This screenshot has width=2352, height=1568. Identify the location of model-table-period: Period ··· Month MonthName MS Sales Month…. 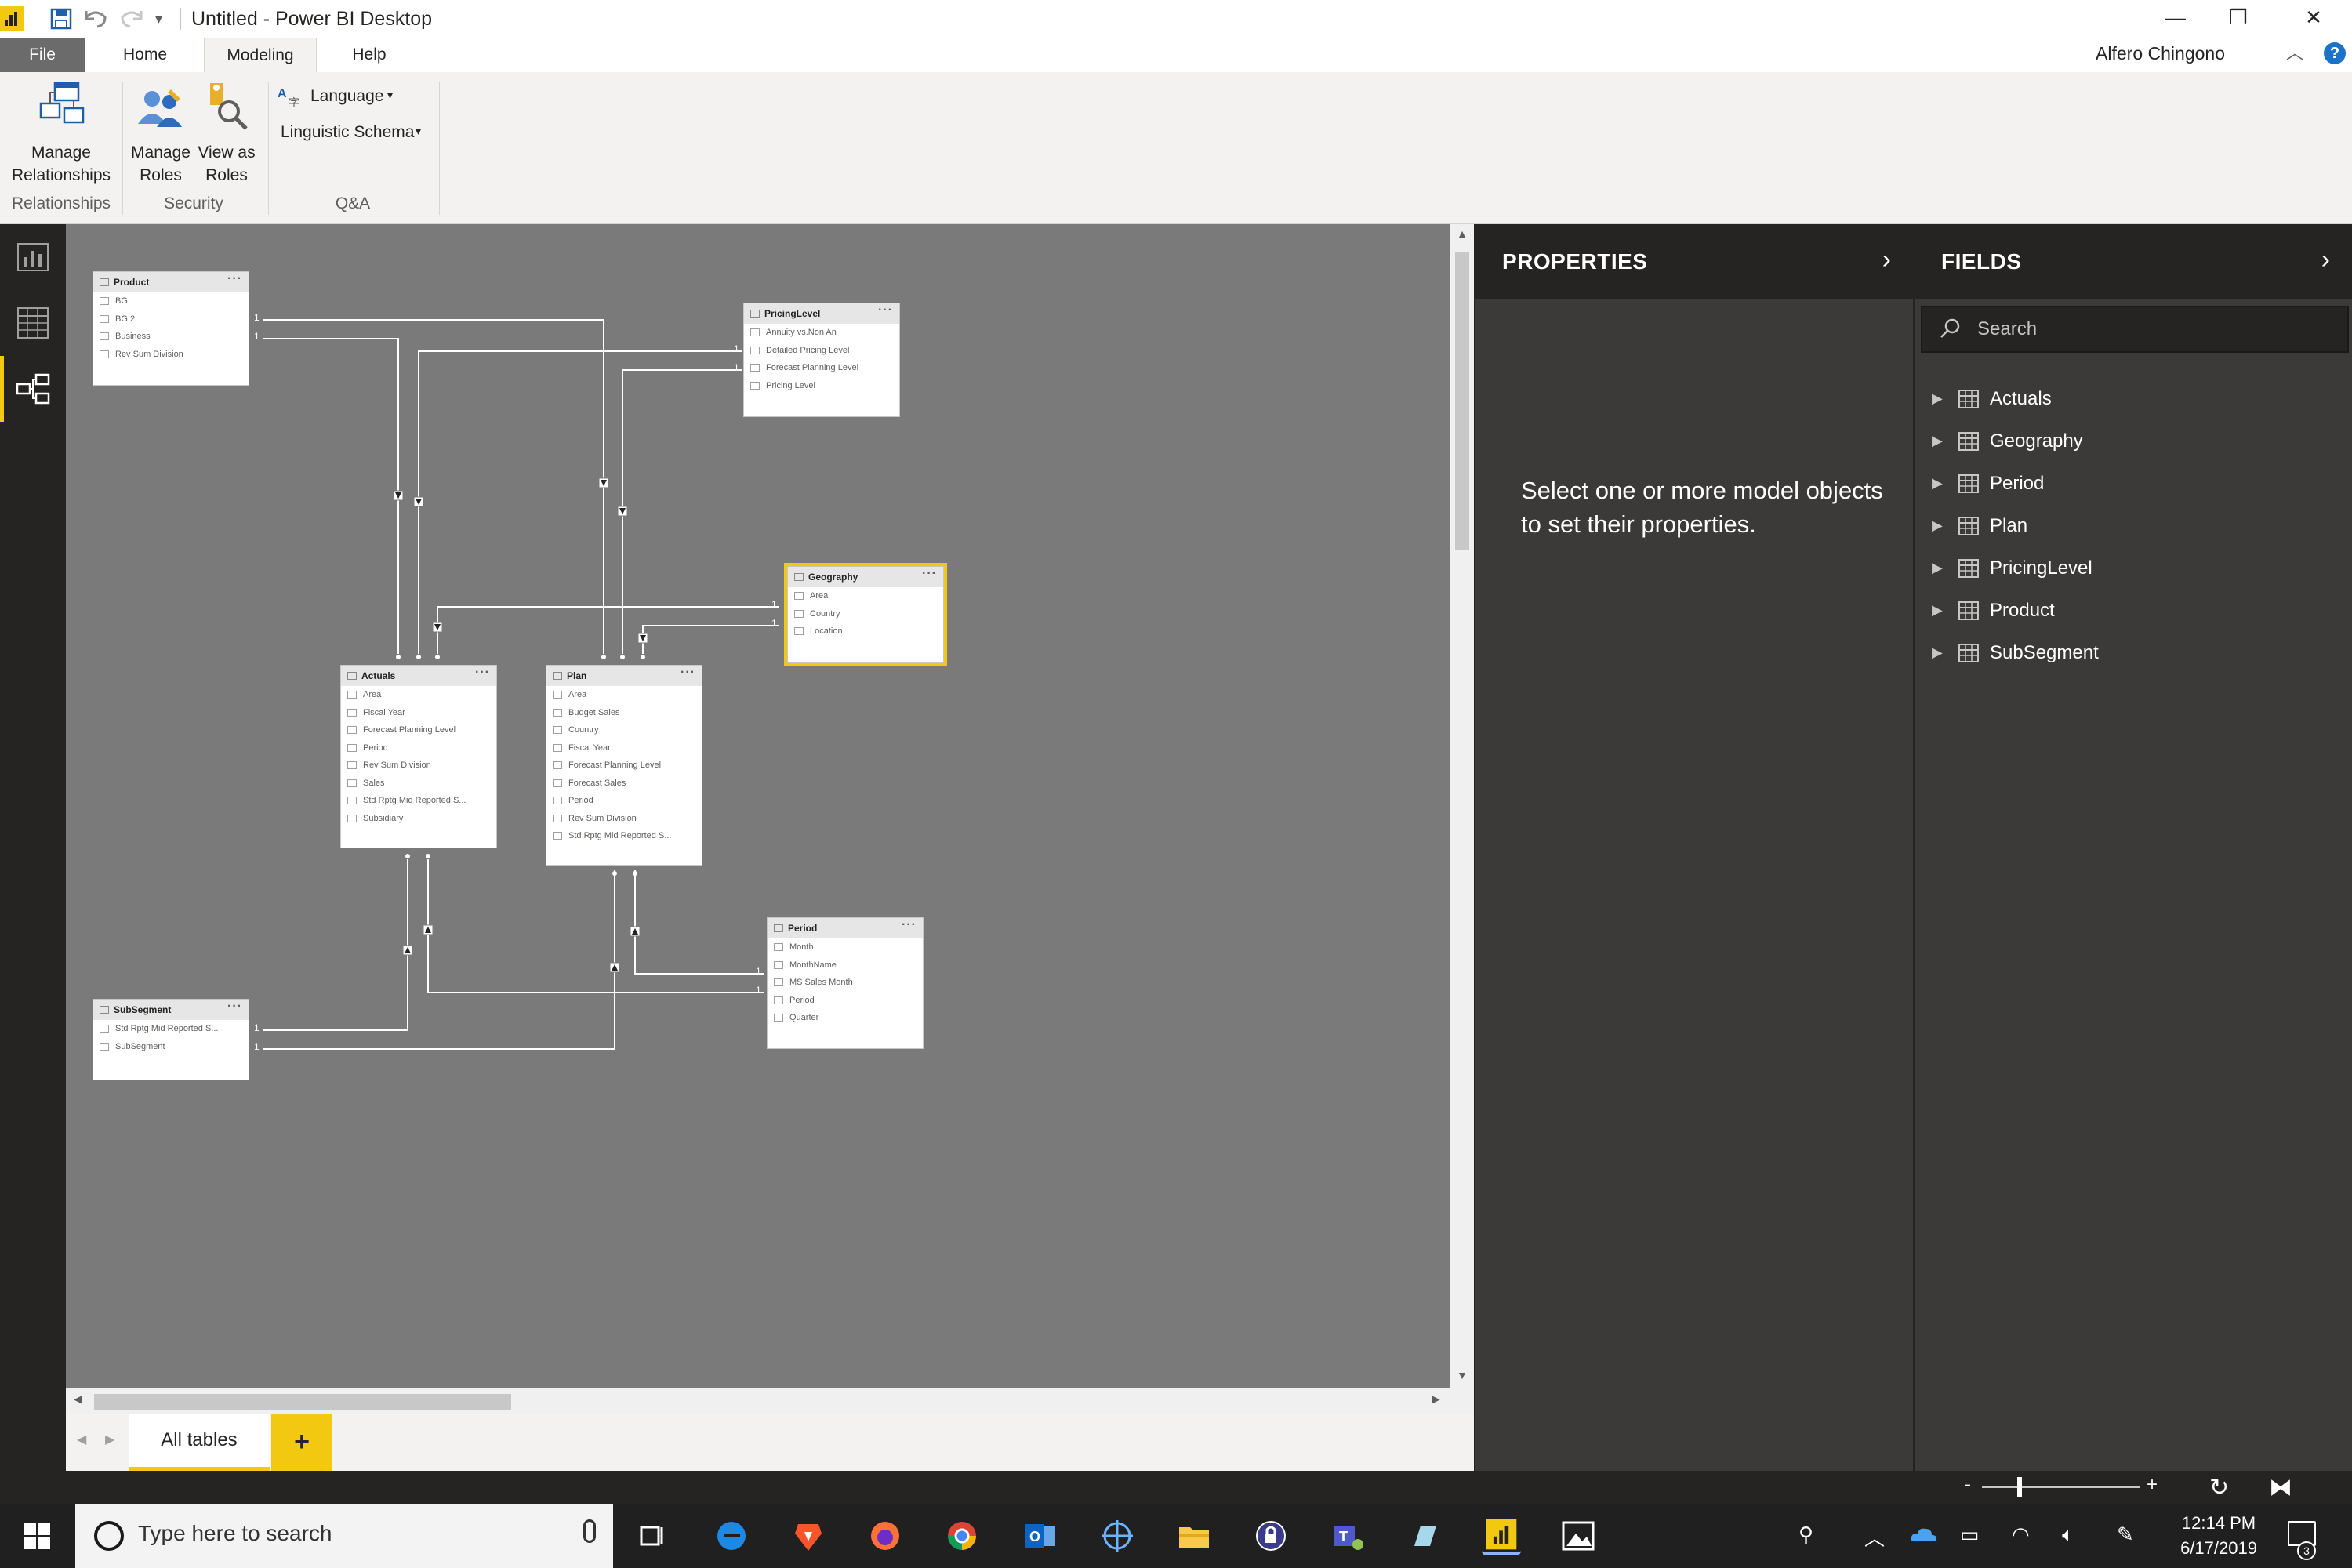
(846, 983).